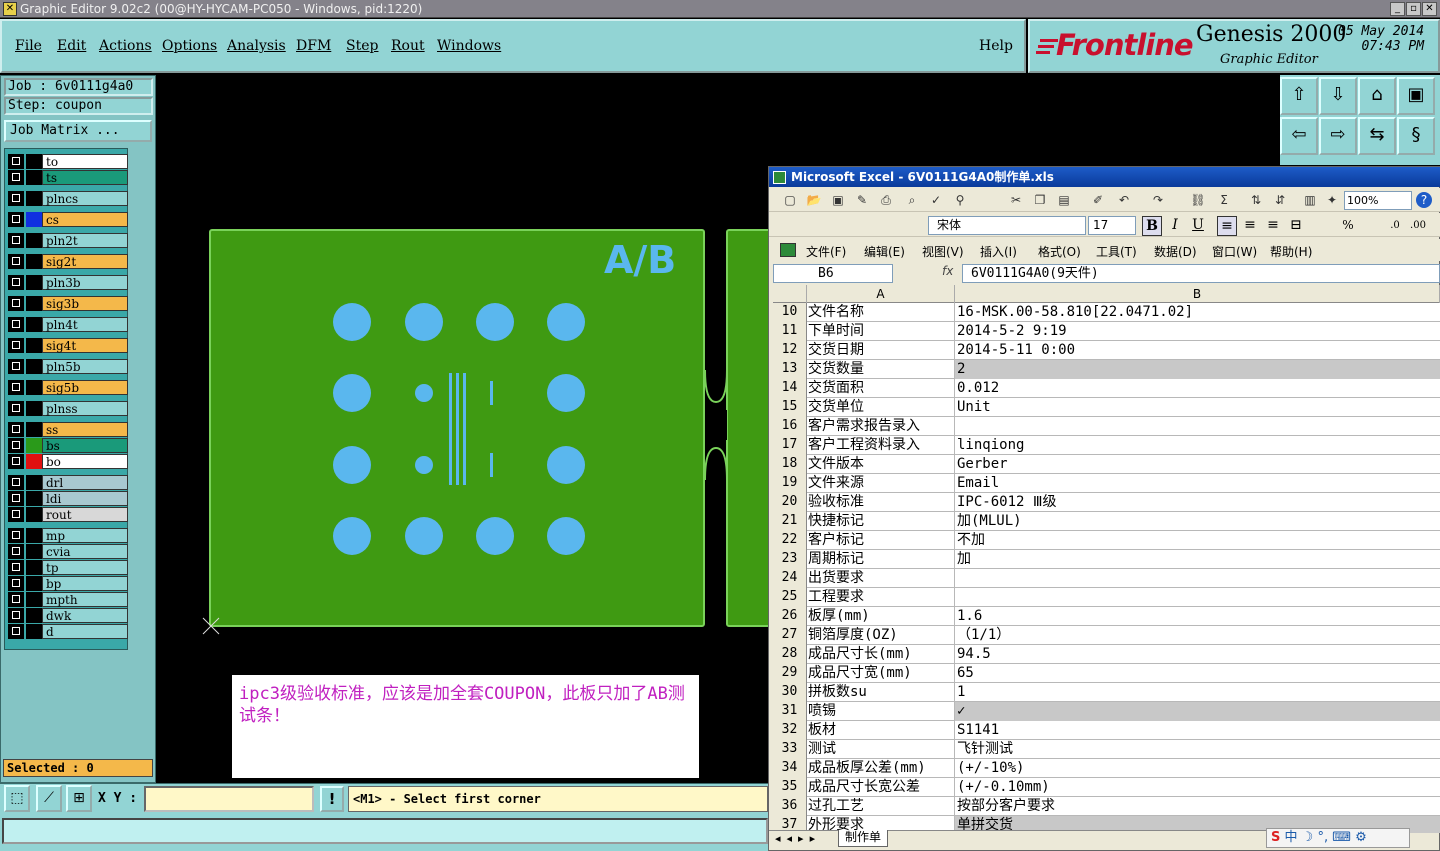 This screenshot has height=851, width=1440. Describe the element at coordinates (1198, 200) in the screenshot. I see `hyperlink-icon: ⛓` at that location.